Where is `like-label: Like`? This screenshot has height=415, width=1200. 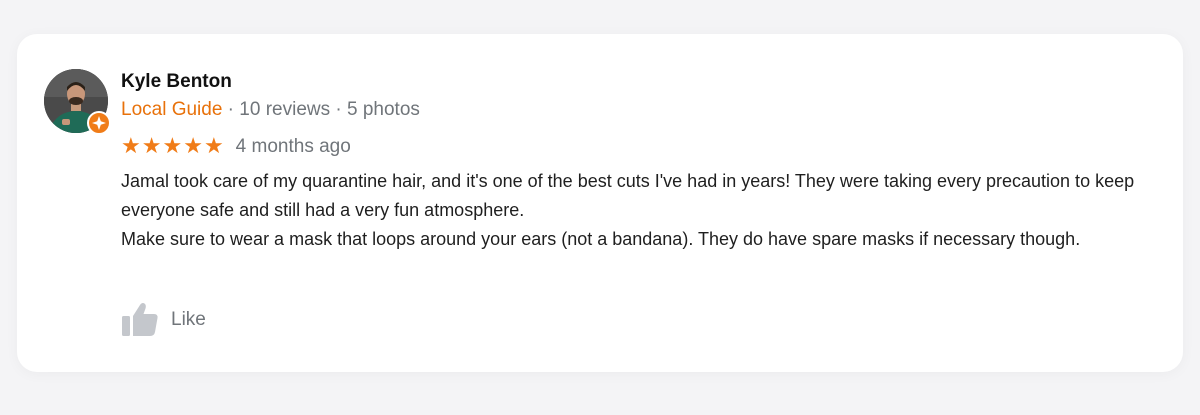
like-label: Like is located at coordinates (188, 319).